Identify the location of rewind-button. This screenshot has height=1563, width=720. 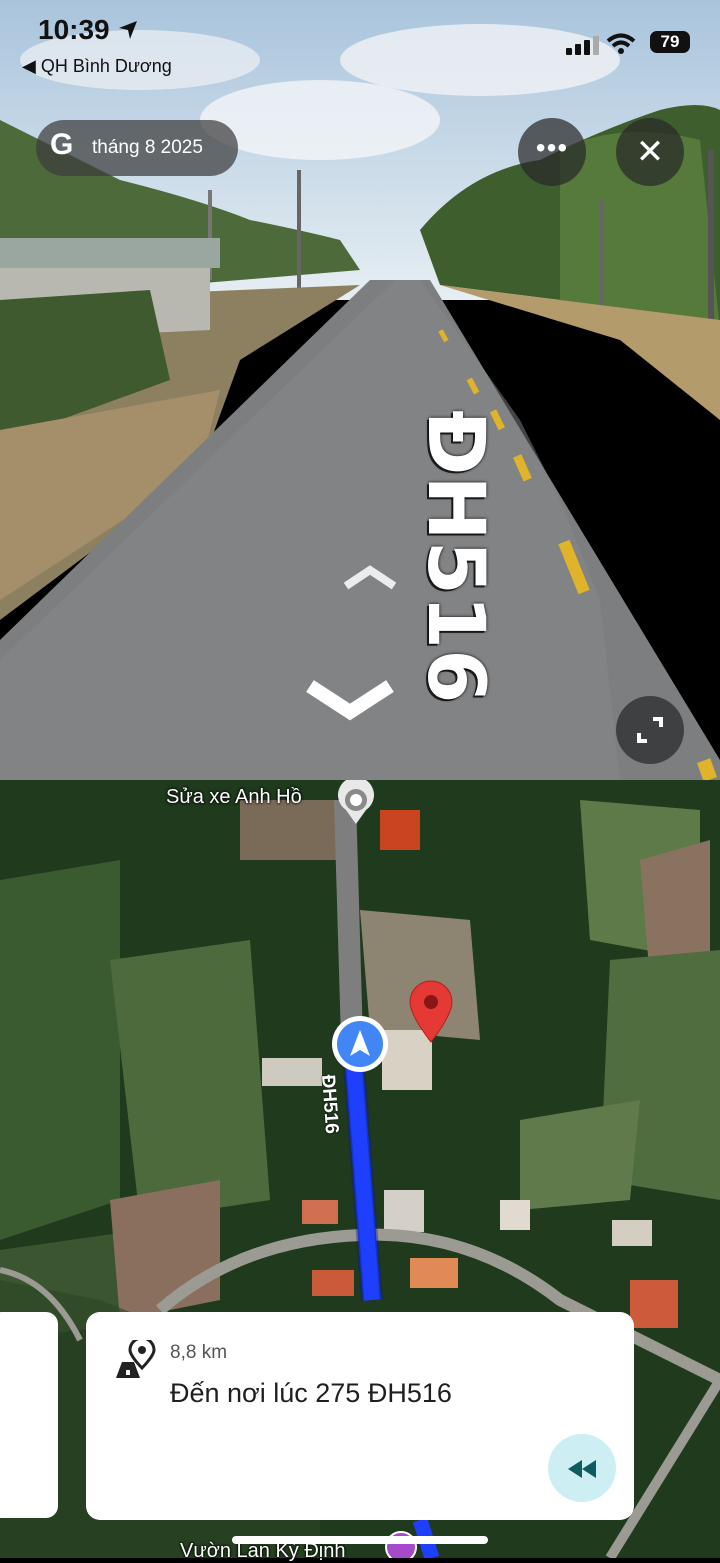
(582, 1468).